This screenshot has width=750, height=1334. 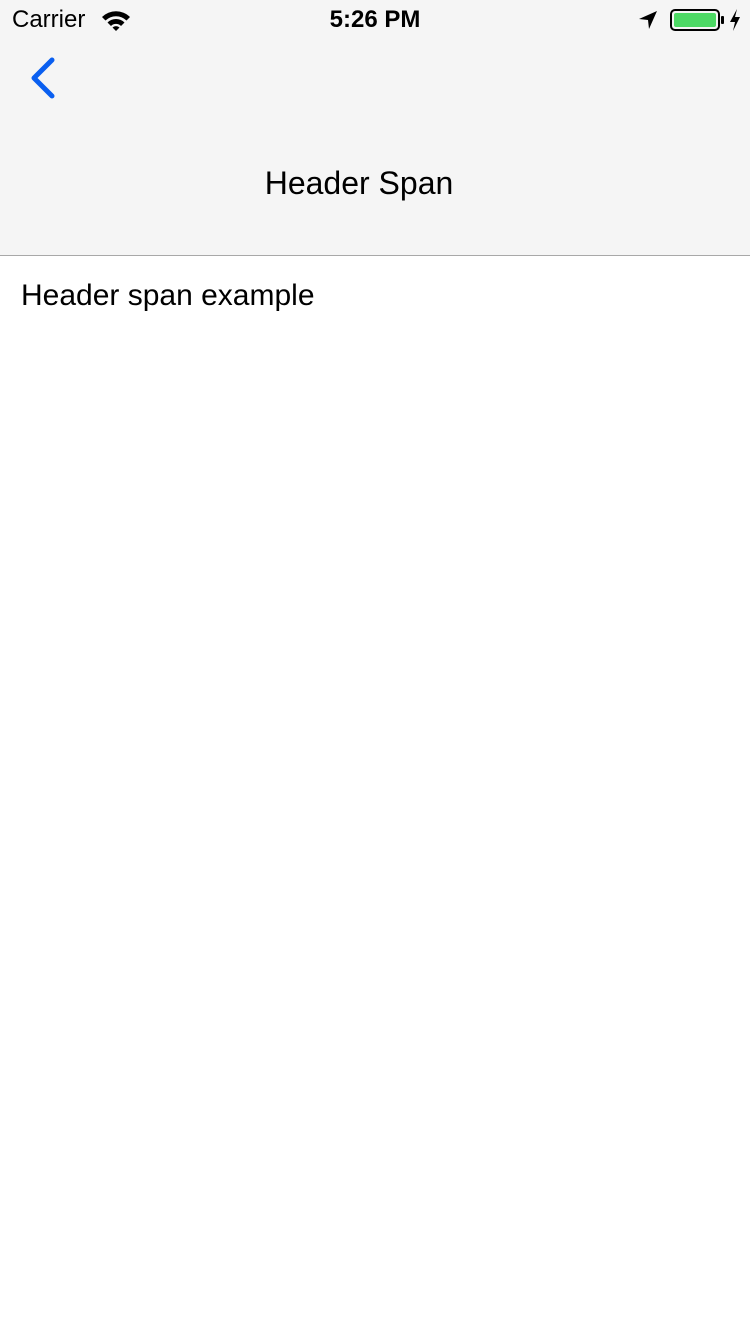 What do you see at coordinates (648, 20) in the screenshot?
I see `location-arrow-icon` at bounding box center [648, 20].